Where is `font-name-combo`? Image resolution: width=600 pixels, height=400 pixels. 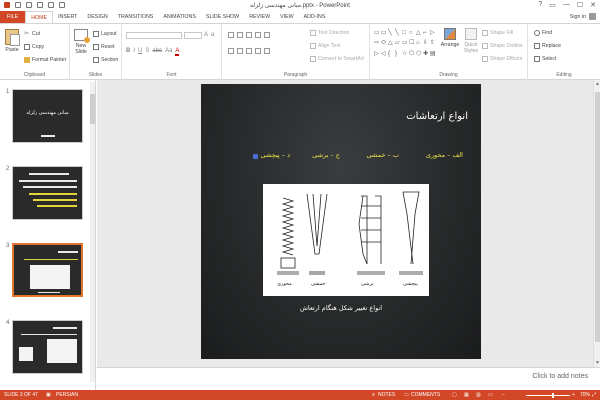 font-name-combo is located at coordinates (154, 35).